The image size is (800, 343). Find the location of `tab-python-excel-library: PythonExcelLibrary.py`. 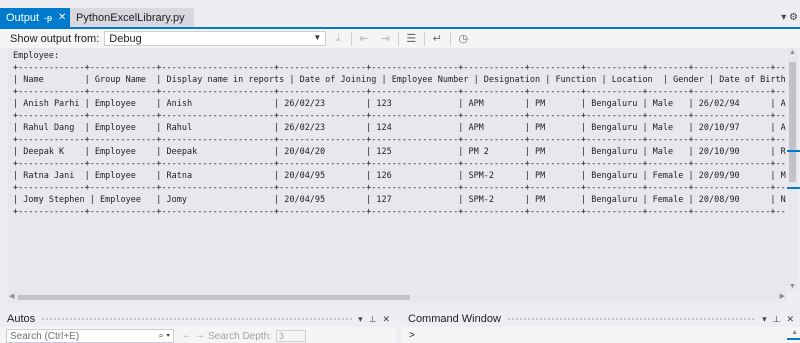

tab-python-excel-library: PythonExcelLibrary.py is located at coordinates (132, 17).